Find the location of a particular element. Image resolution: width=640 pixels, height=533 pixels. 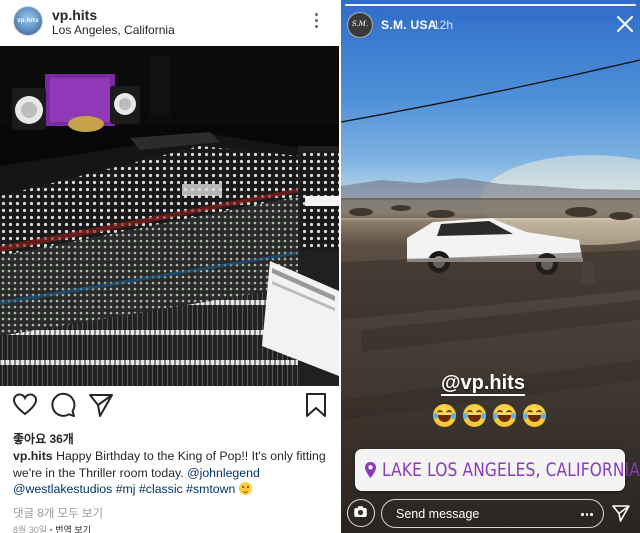

location-sticker: LAKE LOS ANGELES, CALIFORNIA is located at coordinates (497, 470).